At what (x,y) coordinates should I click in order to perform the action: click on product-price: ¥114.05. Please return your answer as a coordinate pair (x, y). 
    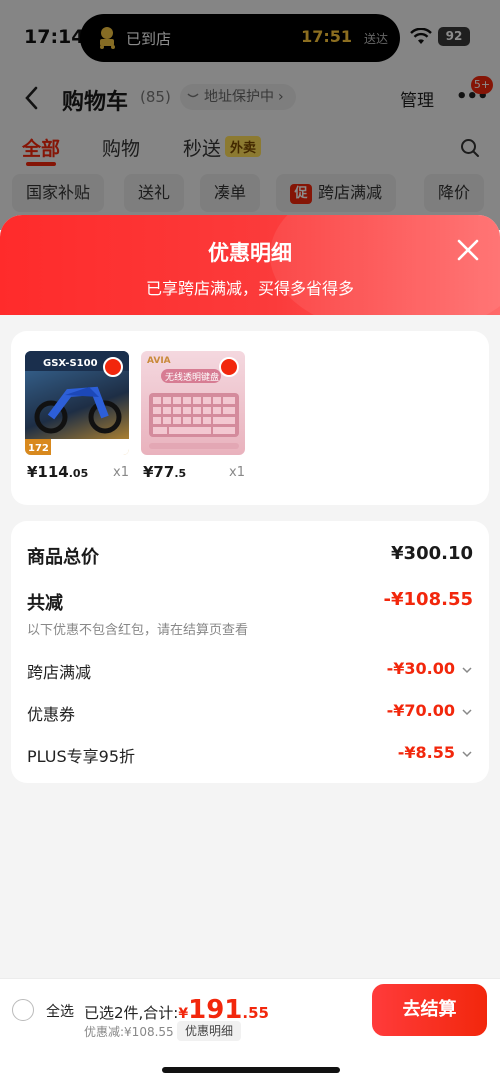
    Looking at the image, I should click on (57, 472).